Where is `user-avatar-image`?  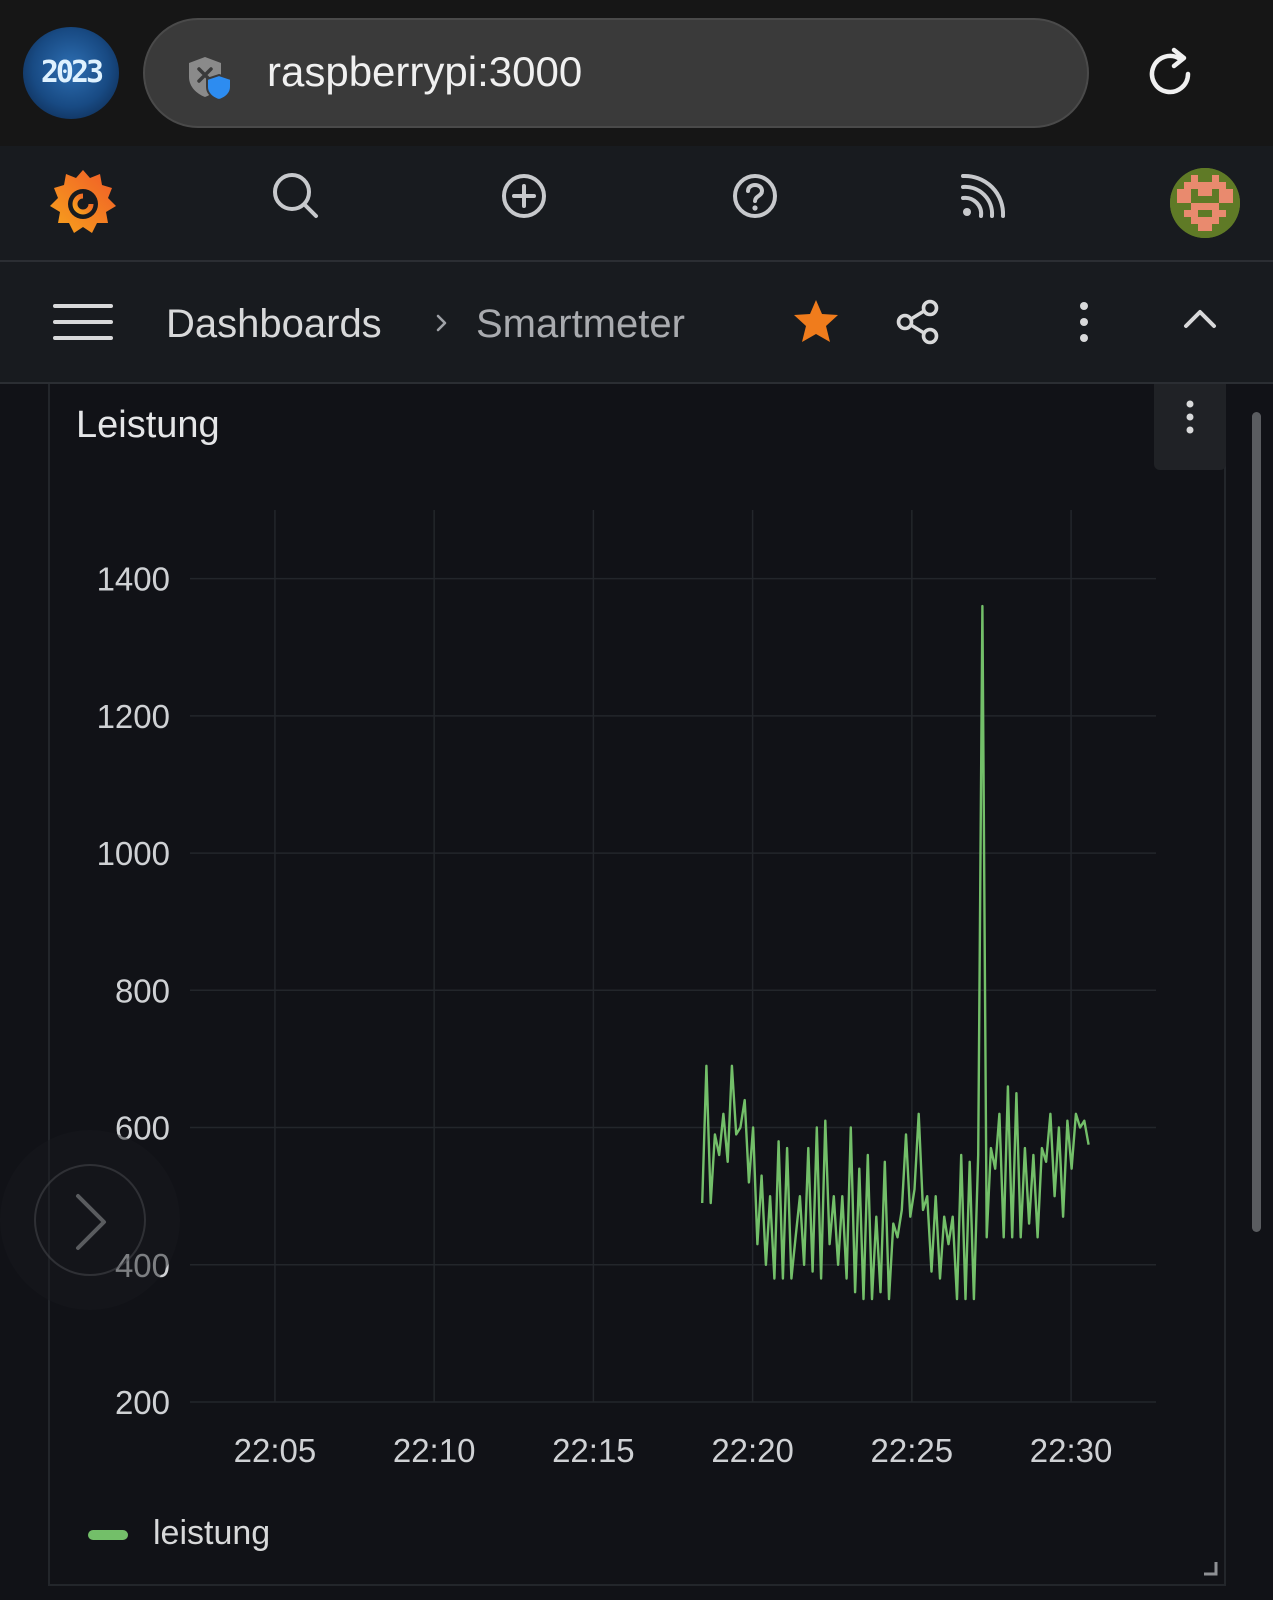
user-avatar-image is located at coordinates (1205, 203).